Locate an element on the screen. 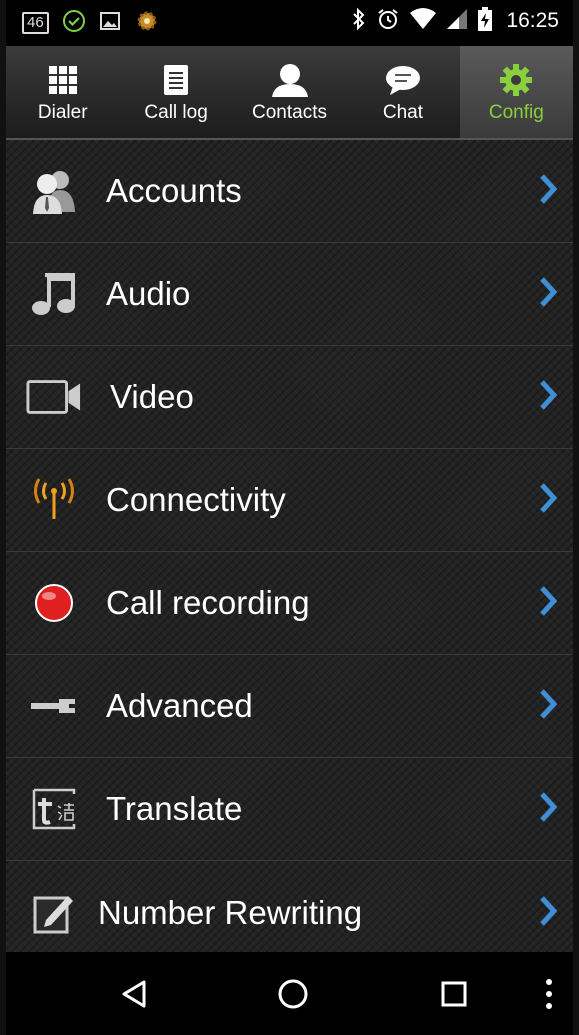 The height and width of the screenshot is (1035, 579). call-log-icon is located at coordinates (176, 80).